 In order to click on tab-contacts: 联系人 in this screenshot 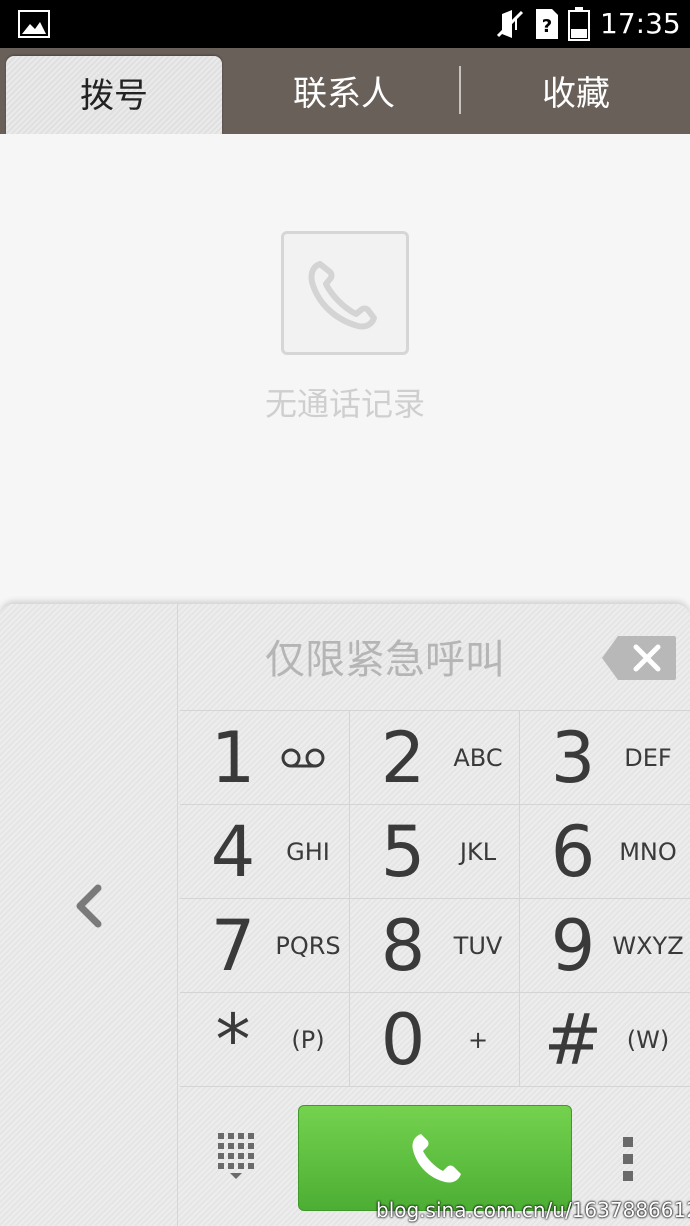, I will do `click(344, 91)`.